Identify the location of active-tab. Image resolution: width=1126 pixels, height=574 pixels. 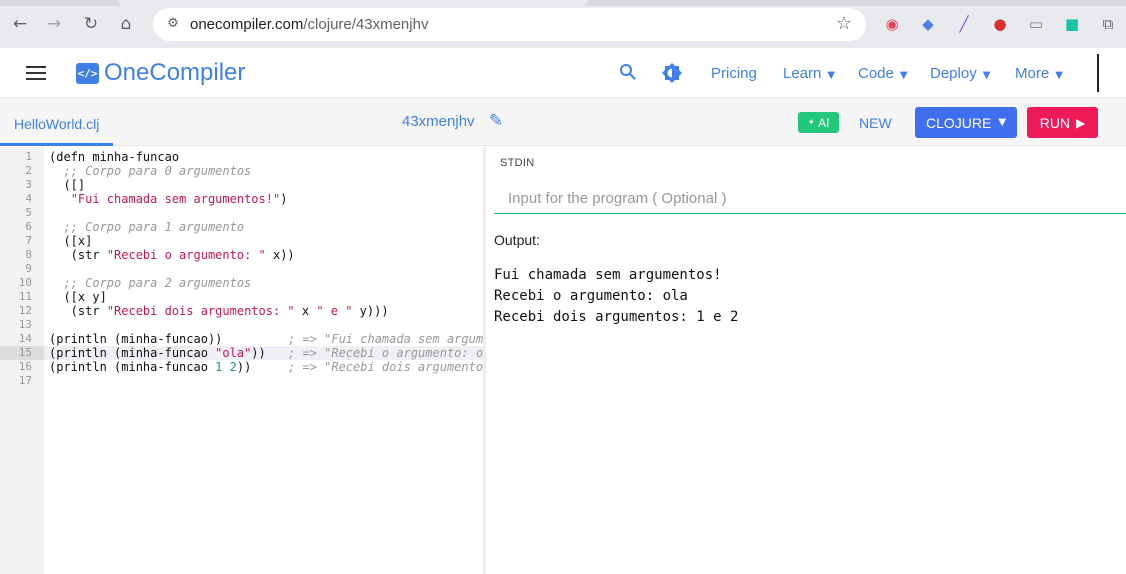
(353, 3).